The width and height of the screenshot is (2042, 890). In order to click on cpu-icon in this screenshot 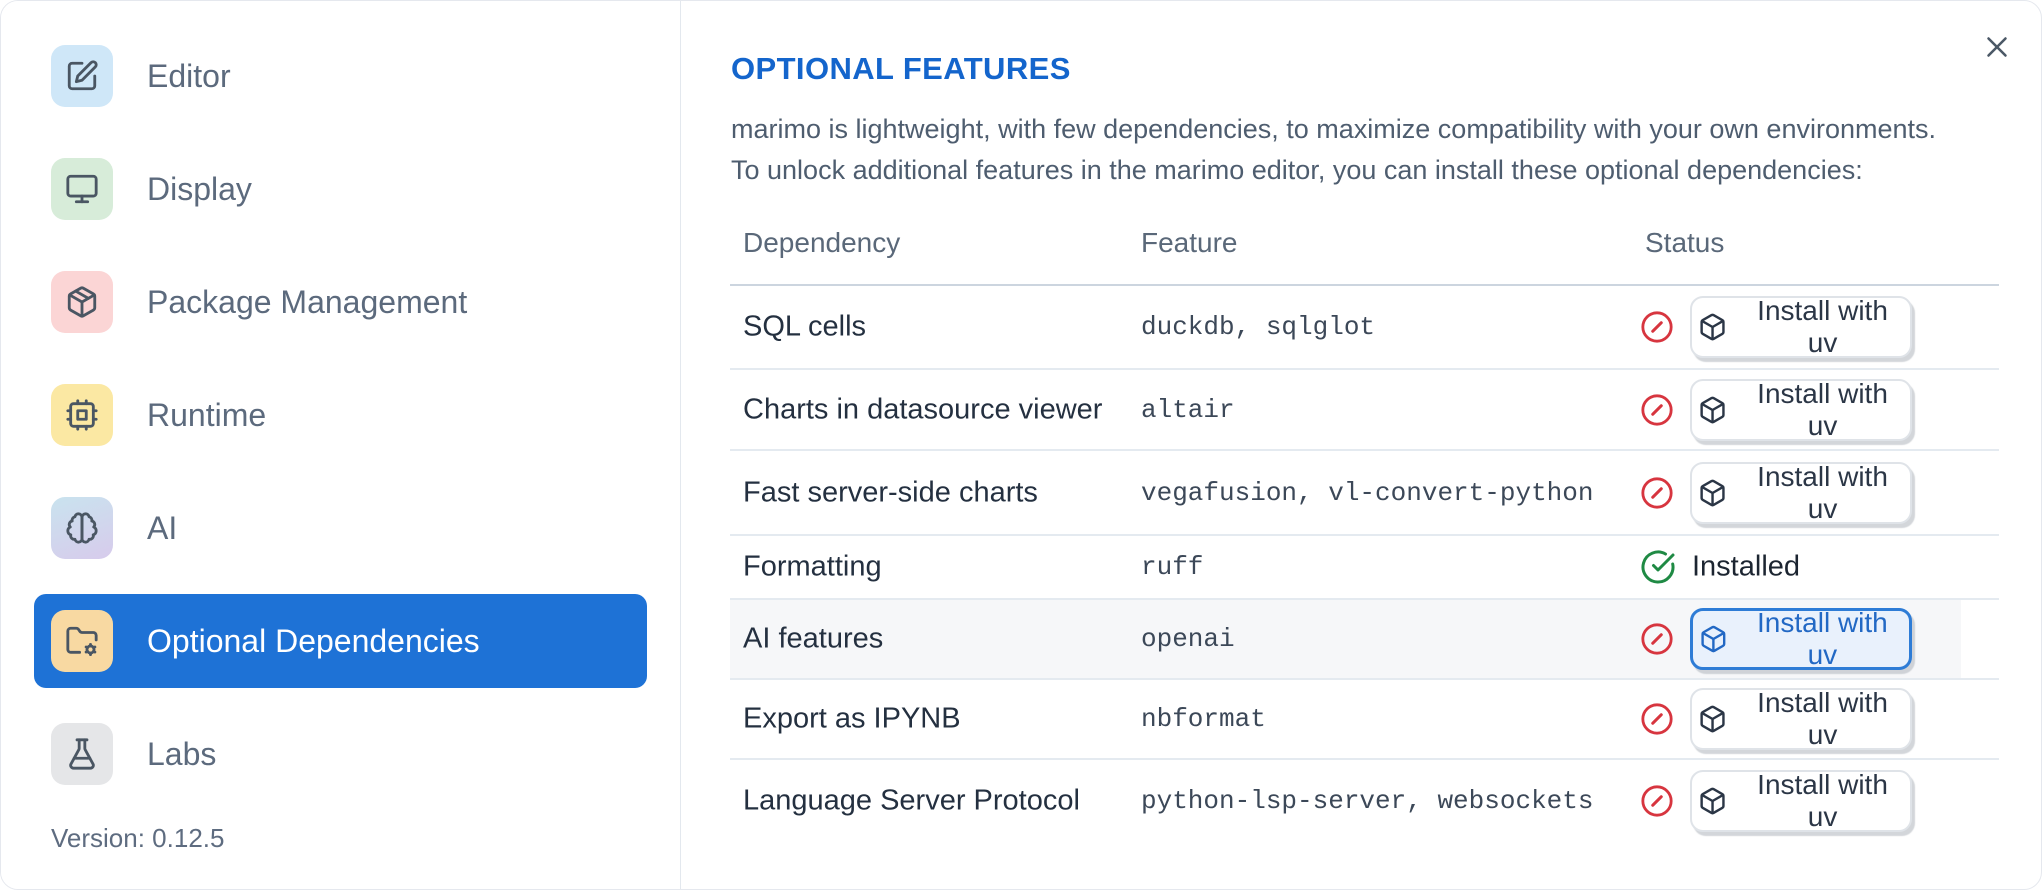, I will do `click(82, 415)`.